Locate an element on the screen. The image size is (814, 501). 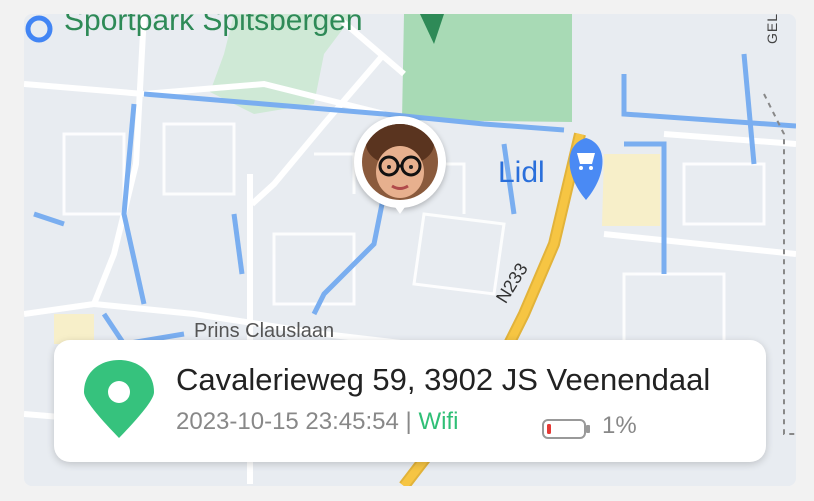
avatar-photo-icon is located at coordinates (400, 162).